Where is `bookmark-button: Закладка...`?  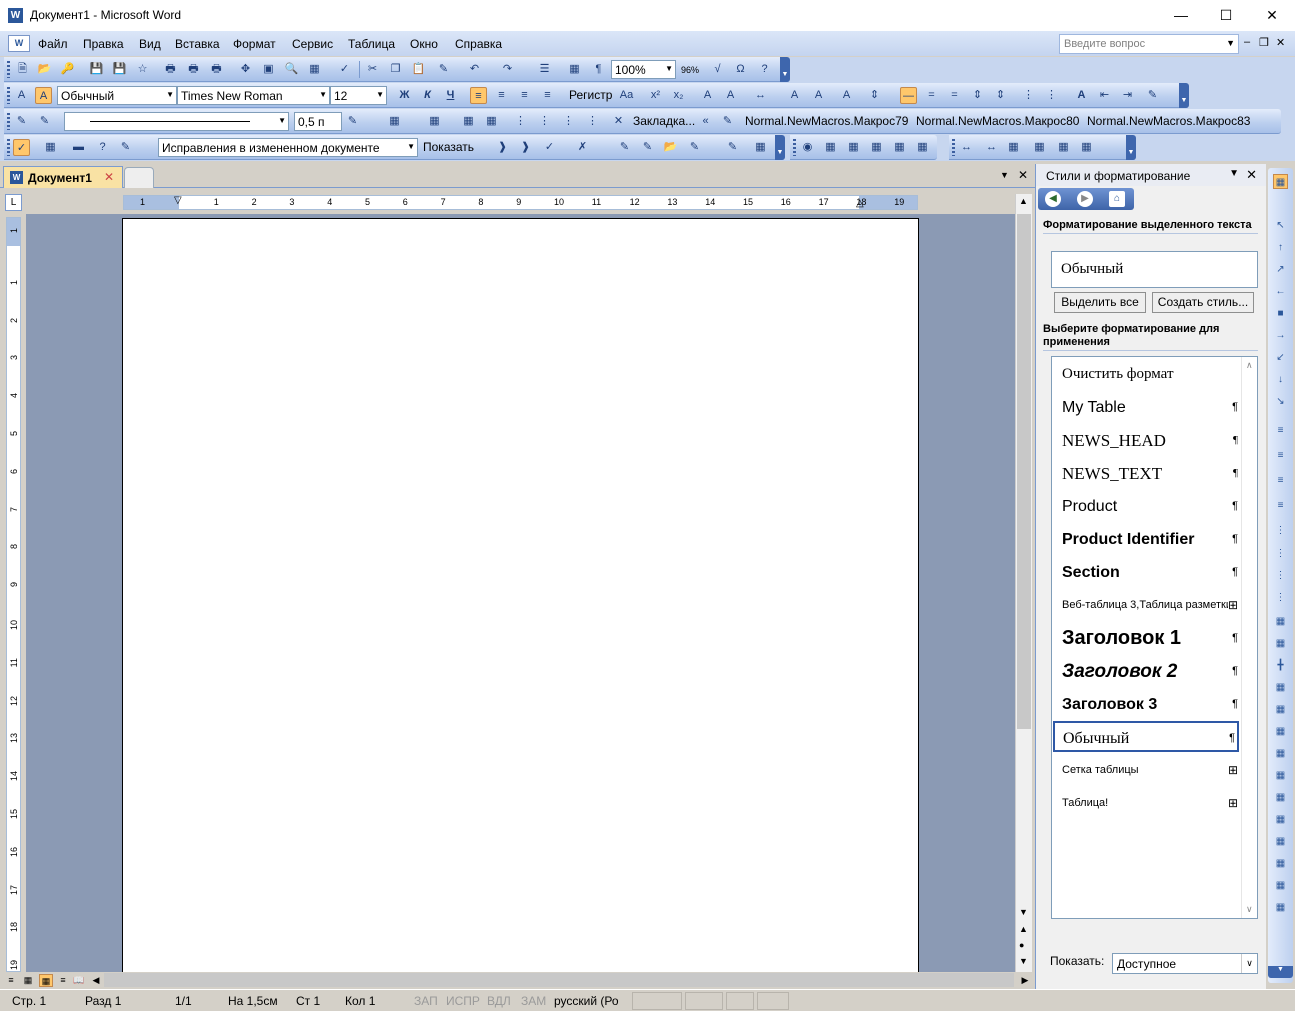 bookmark-button: Закладка... is located at coordinates (664, 121).